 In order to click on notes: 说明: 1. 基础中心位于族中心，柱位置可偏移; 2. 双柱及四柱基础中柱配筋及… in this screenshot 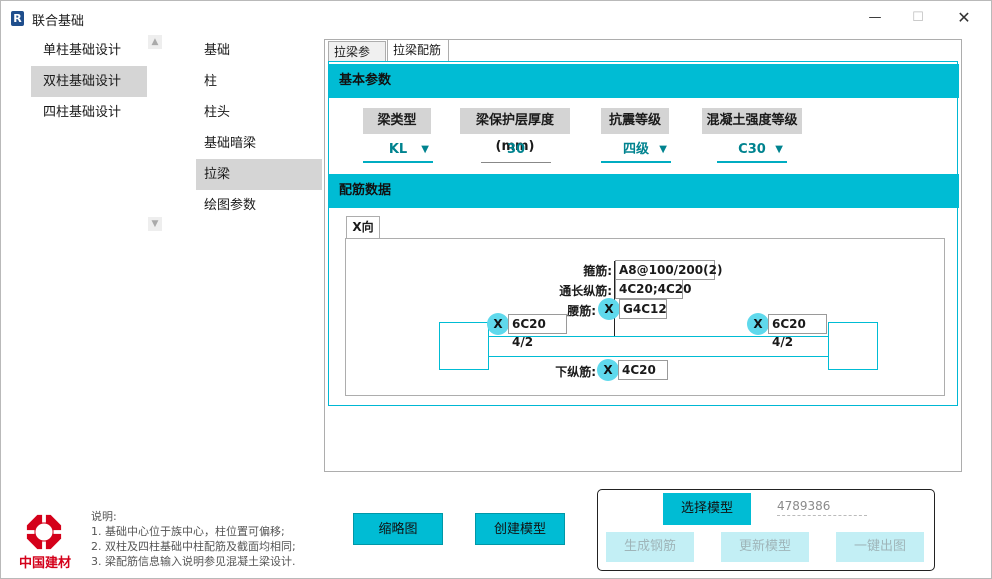, I will do `click(193, 539)`.